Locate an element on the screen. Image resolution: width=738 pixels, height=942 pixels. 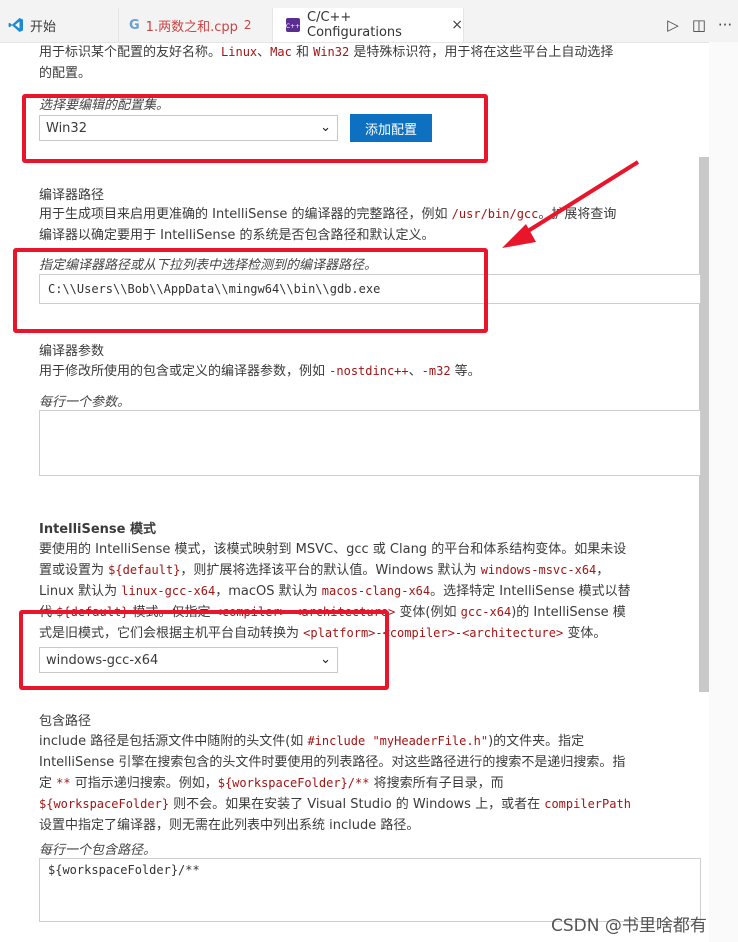
desc-line2: 编译器以确定要用于 IntelliSense 的系统是否包含路径和默认定义。 is located at coordinates (237, 235).